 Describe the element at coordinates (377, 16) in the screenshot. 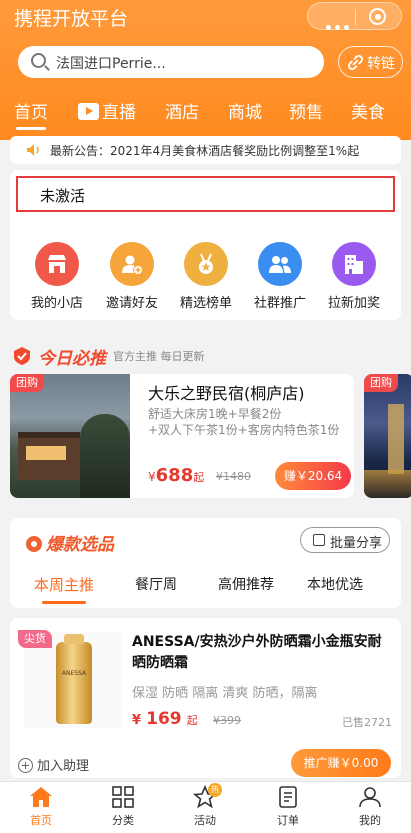

I see `close-icon` at that location.